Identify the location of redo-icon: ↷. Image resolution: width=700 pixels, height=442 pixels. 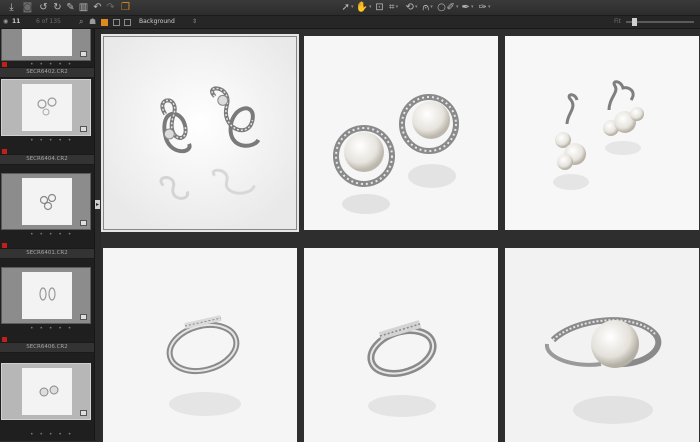
(110, 7).